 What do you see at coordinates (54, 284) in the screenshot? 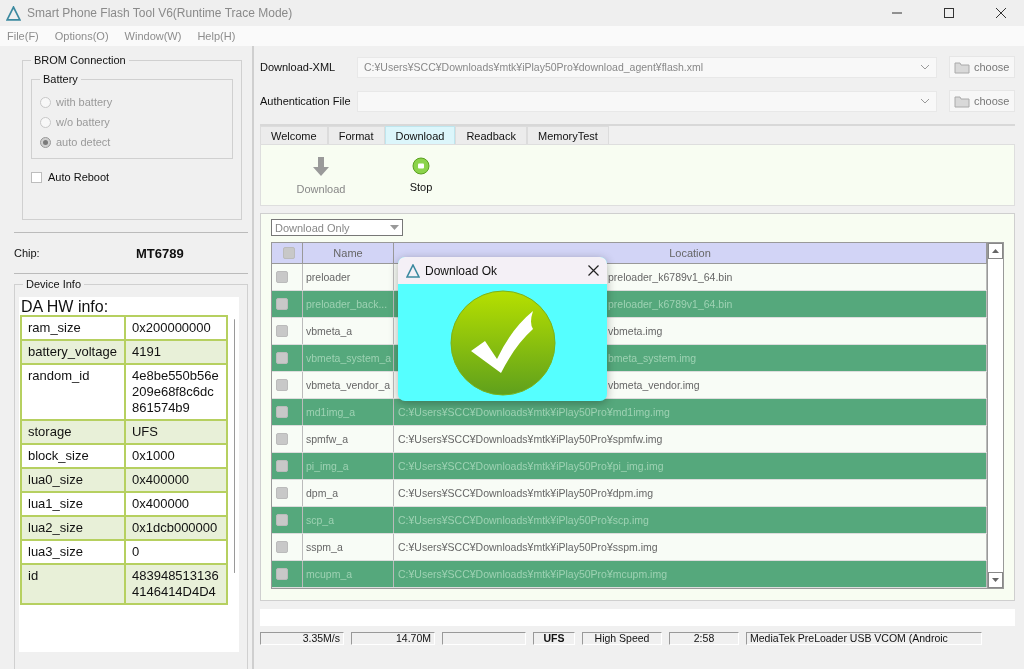
I see `group-title: Device Info` at bounding box center [54, 284].